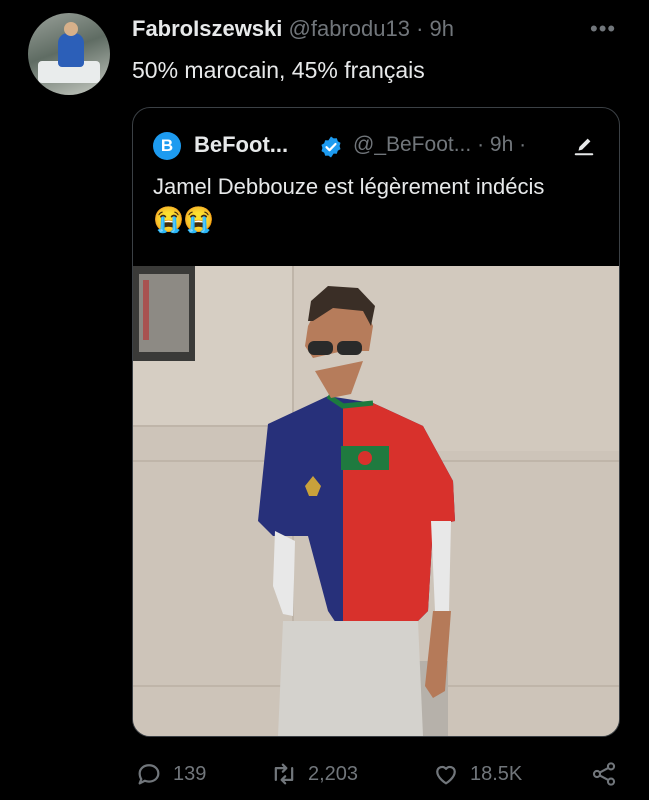 This screenshot has height=800, width=649. Describe the element at coordinates (603, 29) in the screenshot. I see `more-icon: •••` at that location.